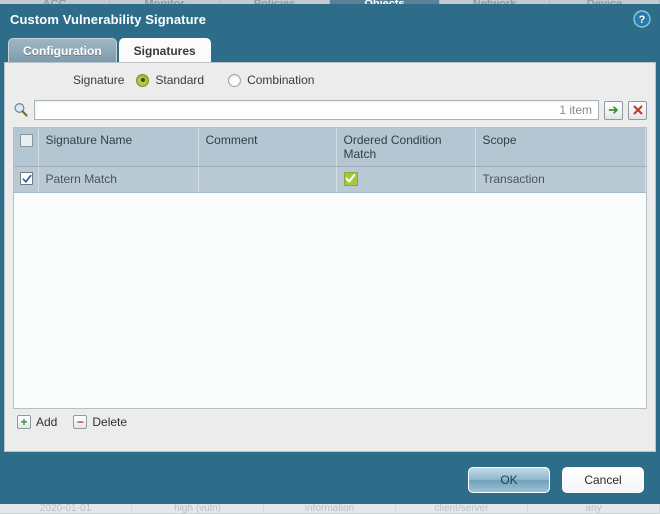  Describe the element at coordinates (406, 179) in the screenshot. I see `cell-ordered-condition-match` at that location.